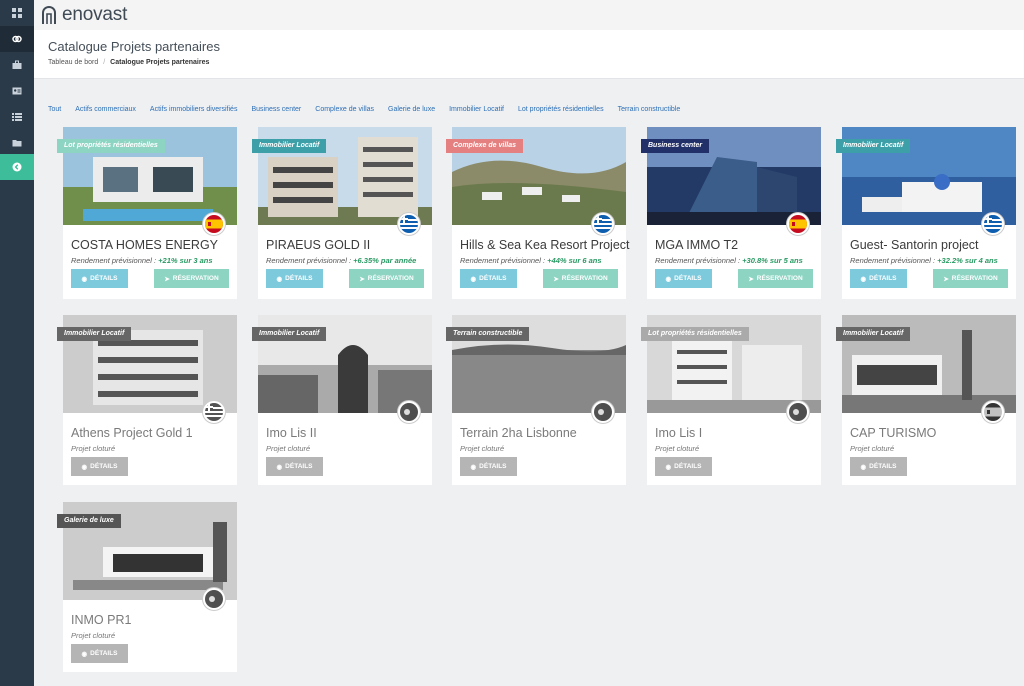  What do you see at coordinates (17, 65) in the screenshot?
I see `sidebar-item-portfolio` at bounding box center [17, 65].